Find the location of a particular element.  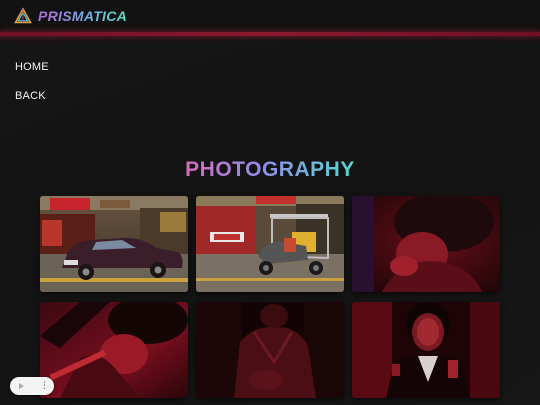

red-portrait-photo is located at coordinates (426, 244).